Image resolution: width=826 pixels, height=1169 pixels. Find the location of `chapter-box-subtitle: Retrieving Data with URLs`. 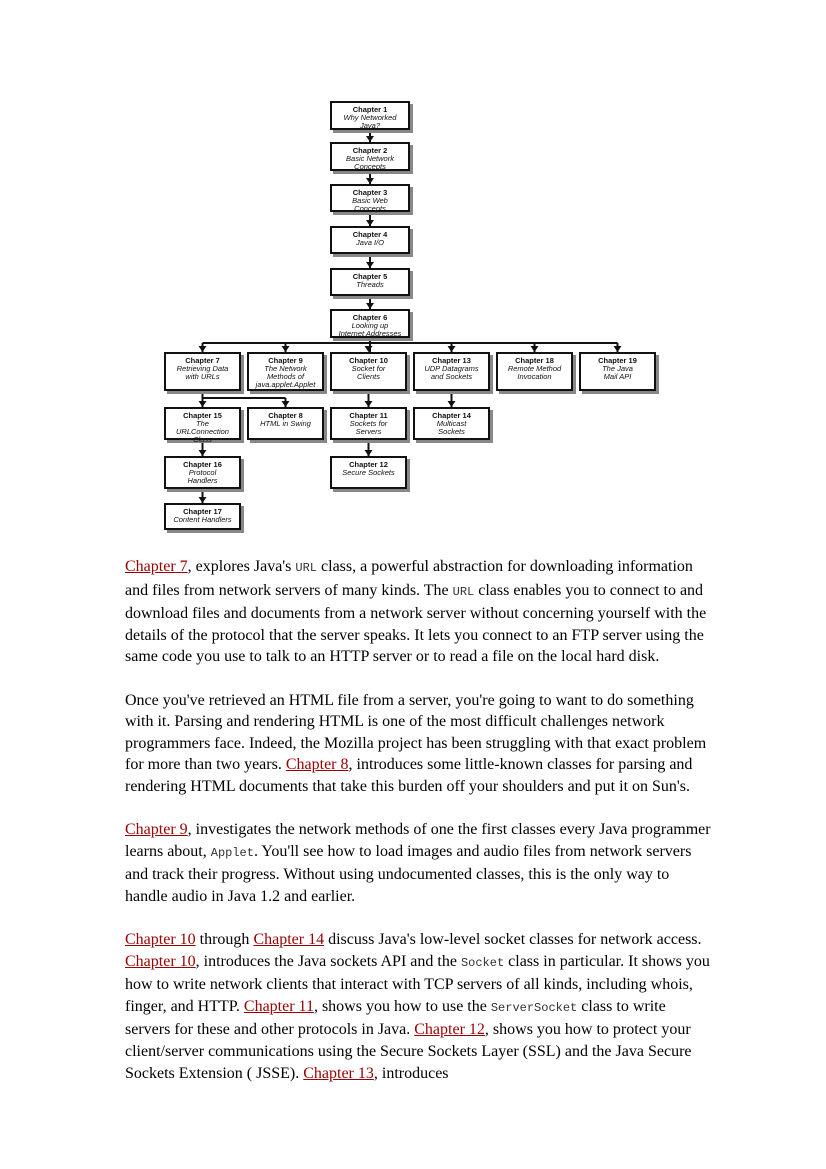

chapter-box-subtitle: Retrieving Data with URLs is located at coordinates (202, 372).